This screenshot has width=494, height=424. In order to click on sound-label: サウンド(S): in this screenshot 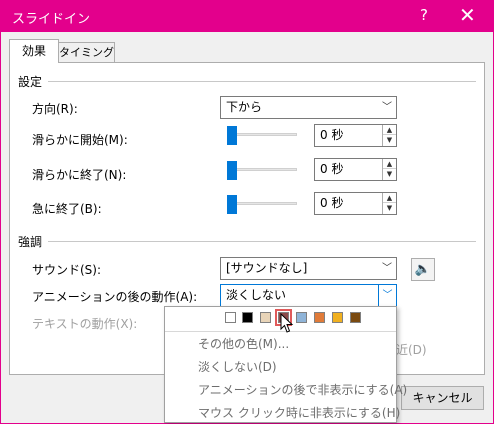, I will do `click(67, 270)`.